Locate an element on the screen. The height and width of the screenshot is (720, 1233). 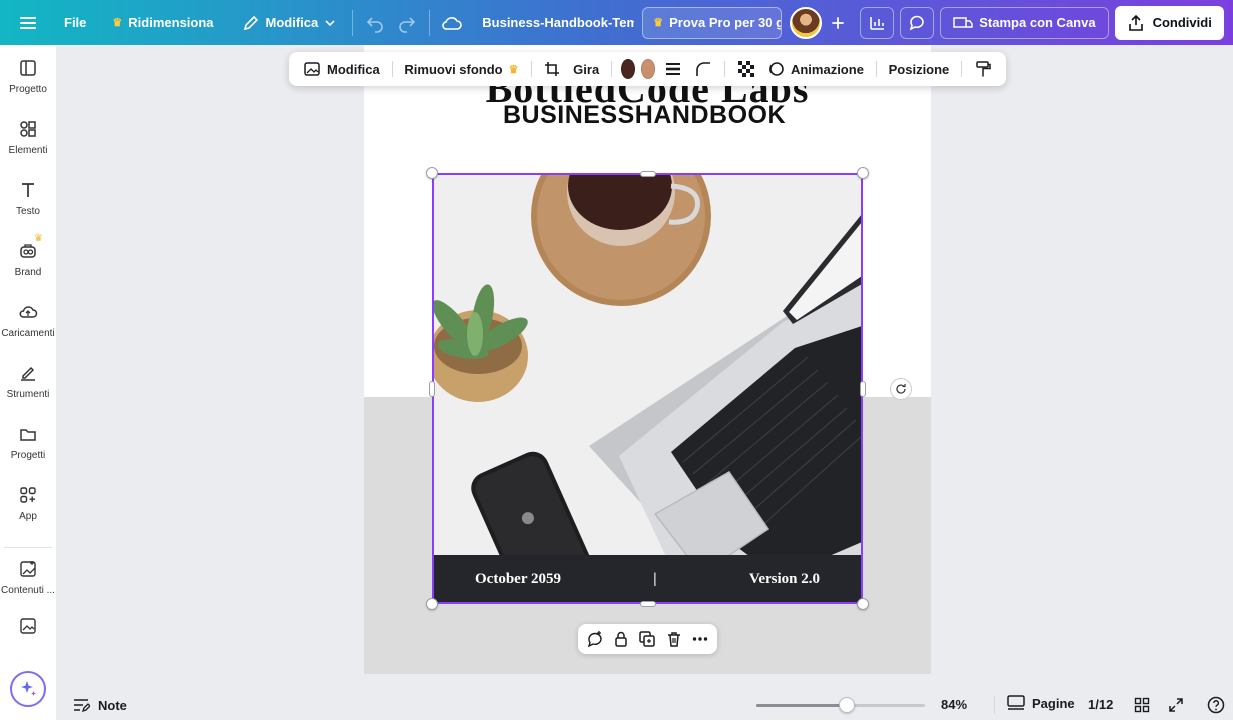
share-button: Condividi is located at coordinates (1169, 22).